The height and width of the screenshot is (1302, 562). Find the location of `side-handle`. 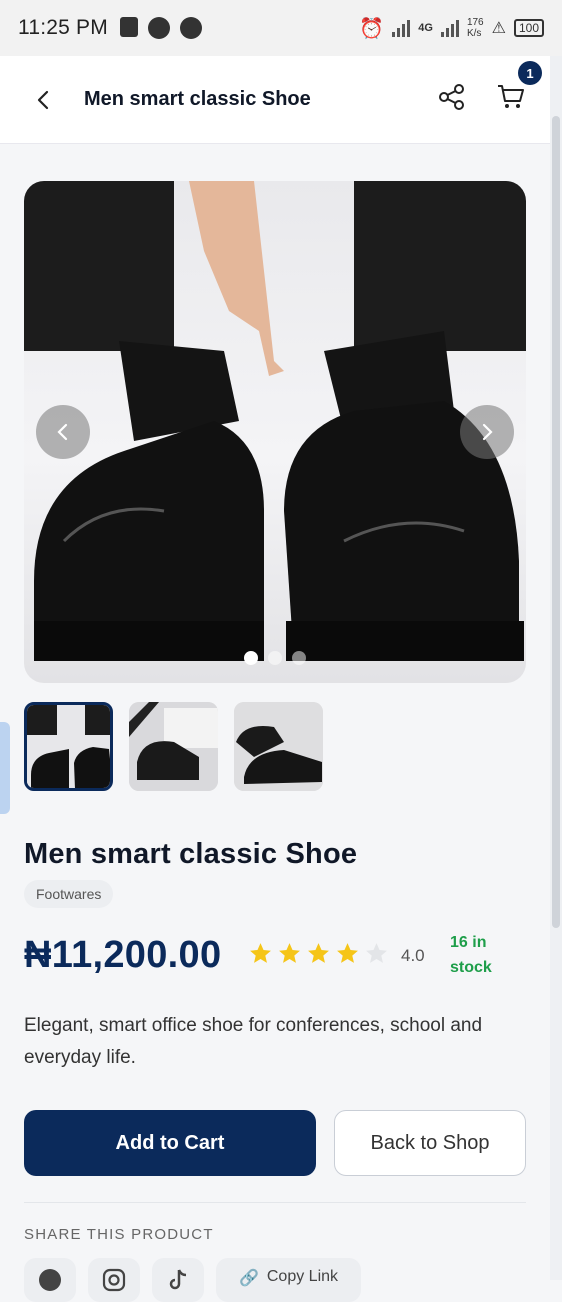

side-handle is located at coordinates (5, 768).